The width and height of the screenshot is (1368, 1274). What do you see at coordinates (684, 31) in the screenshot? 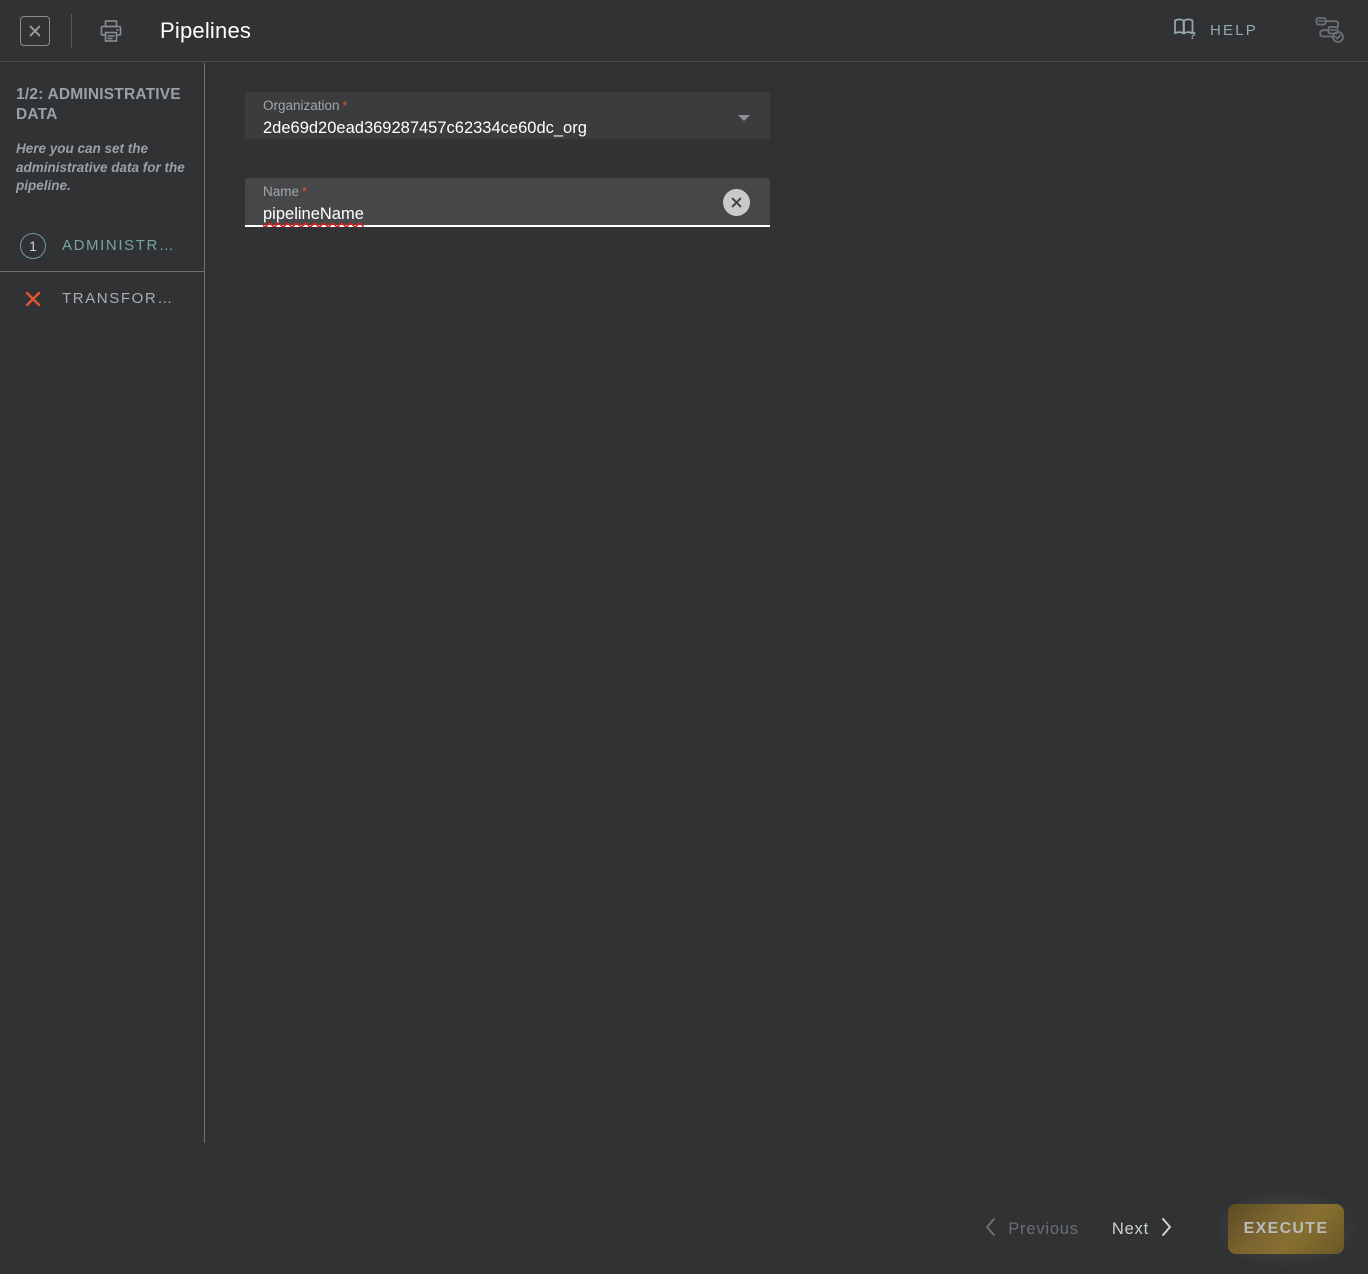
I see `app-header: Pipelines ? HELP` at bounding box center [684, 31].